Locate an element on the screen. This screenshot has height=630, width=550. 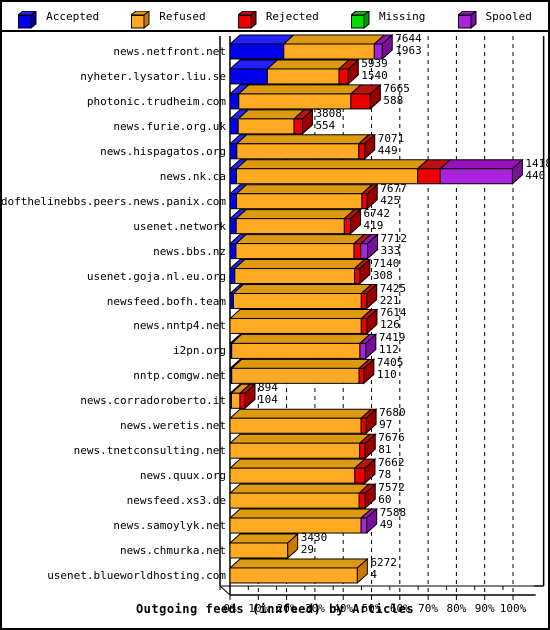
legend-item-missing: Missing is located at coordinates (387, 19).